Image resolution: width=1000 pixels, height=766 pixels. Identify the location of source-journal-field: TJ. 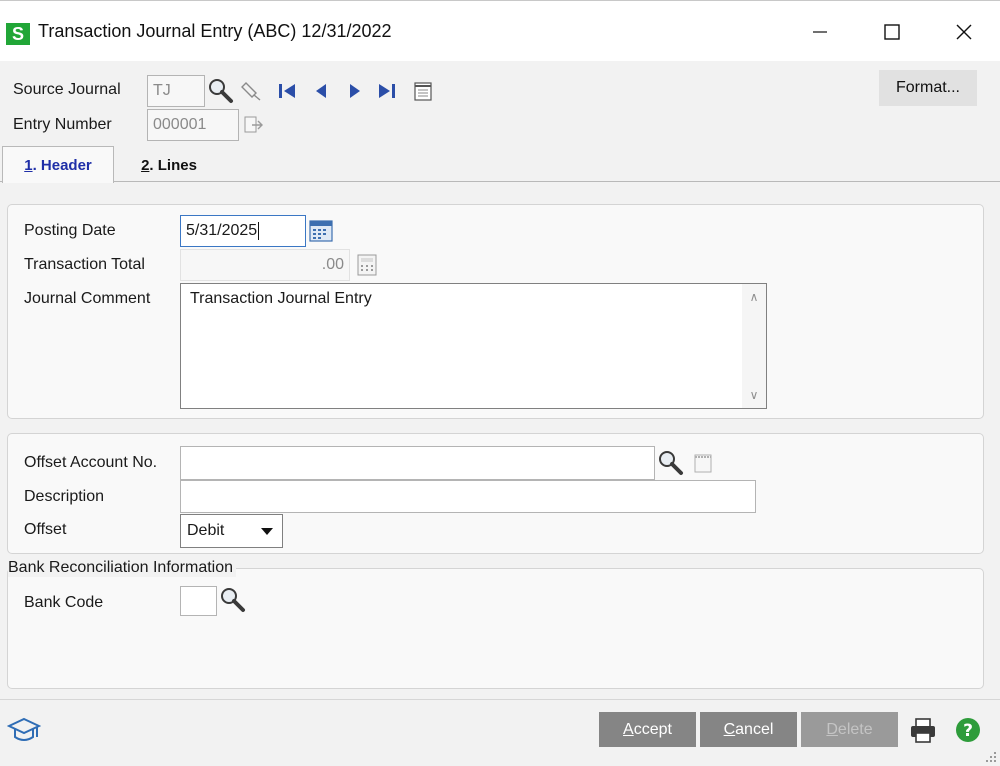
(176, 91).